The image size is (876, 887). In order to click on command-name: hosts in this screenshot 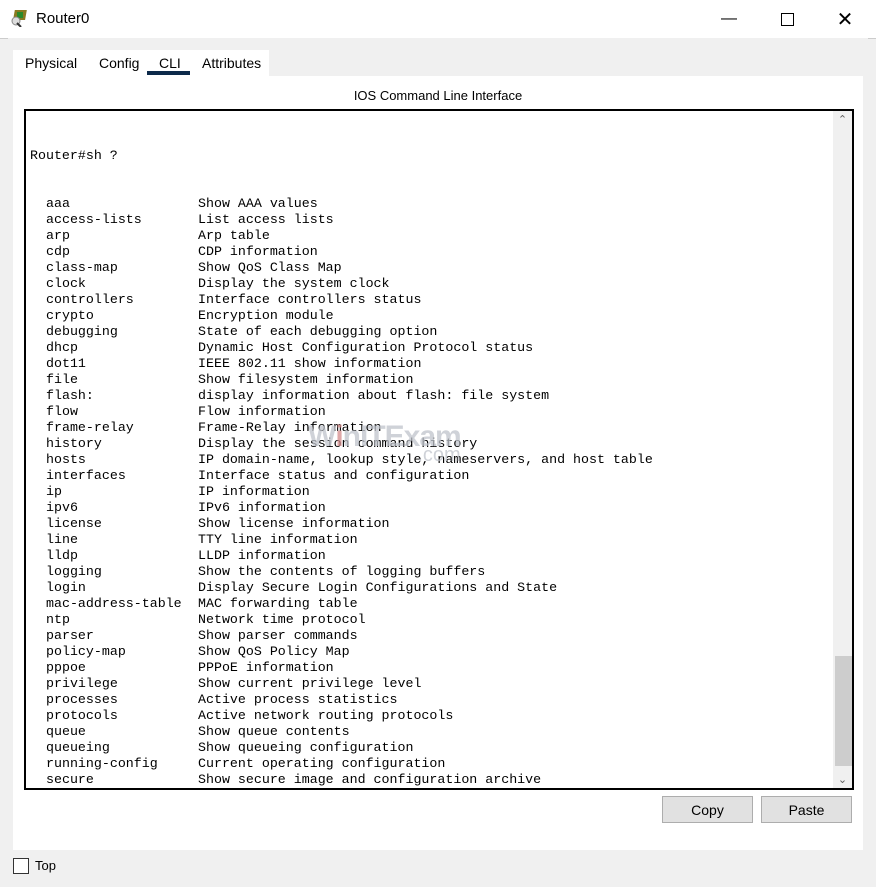, I will do `click(66, 459)`.